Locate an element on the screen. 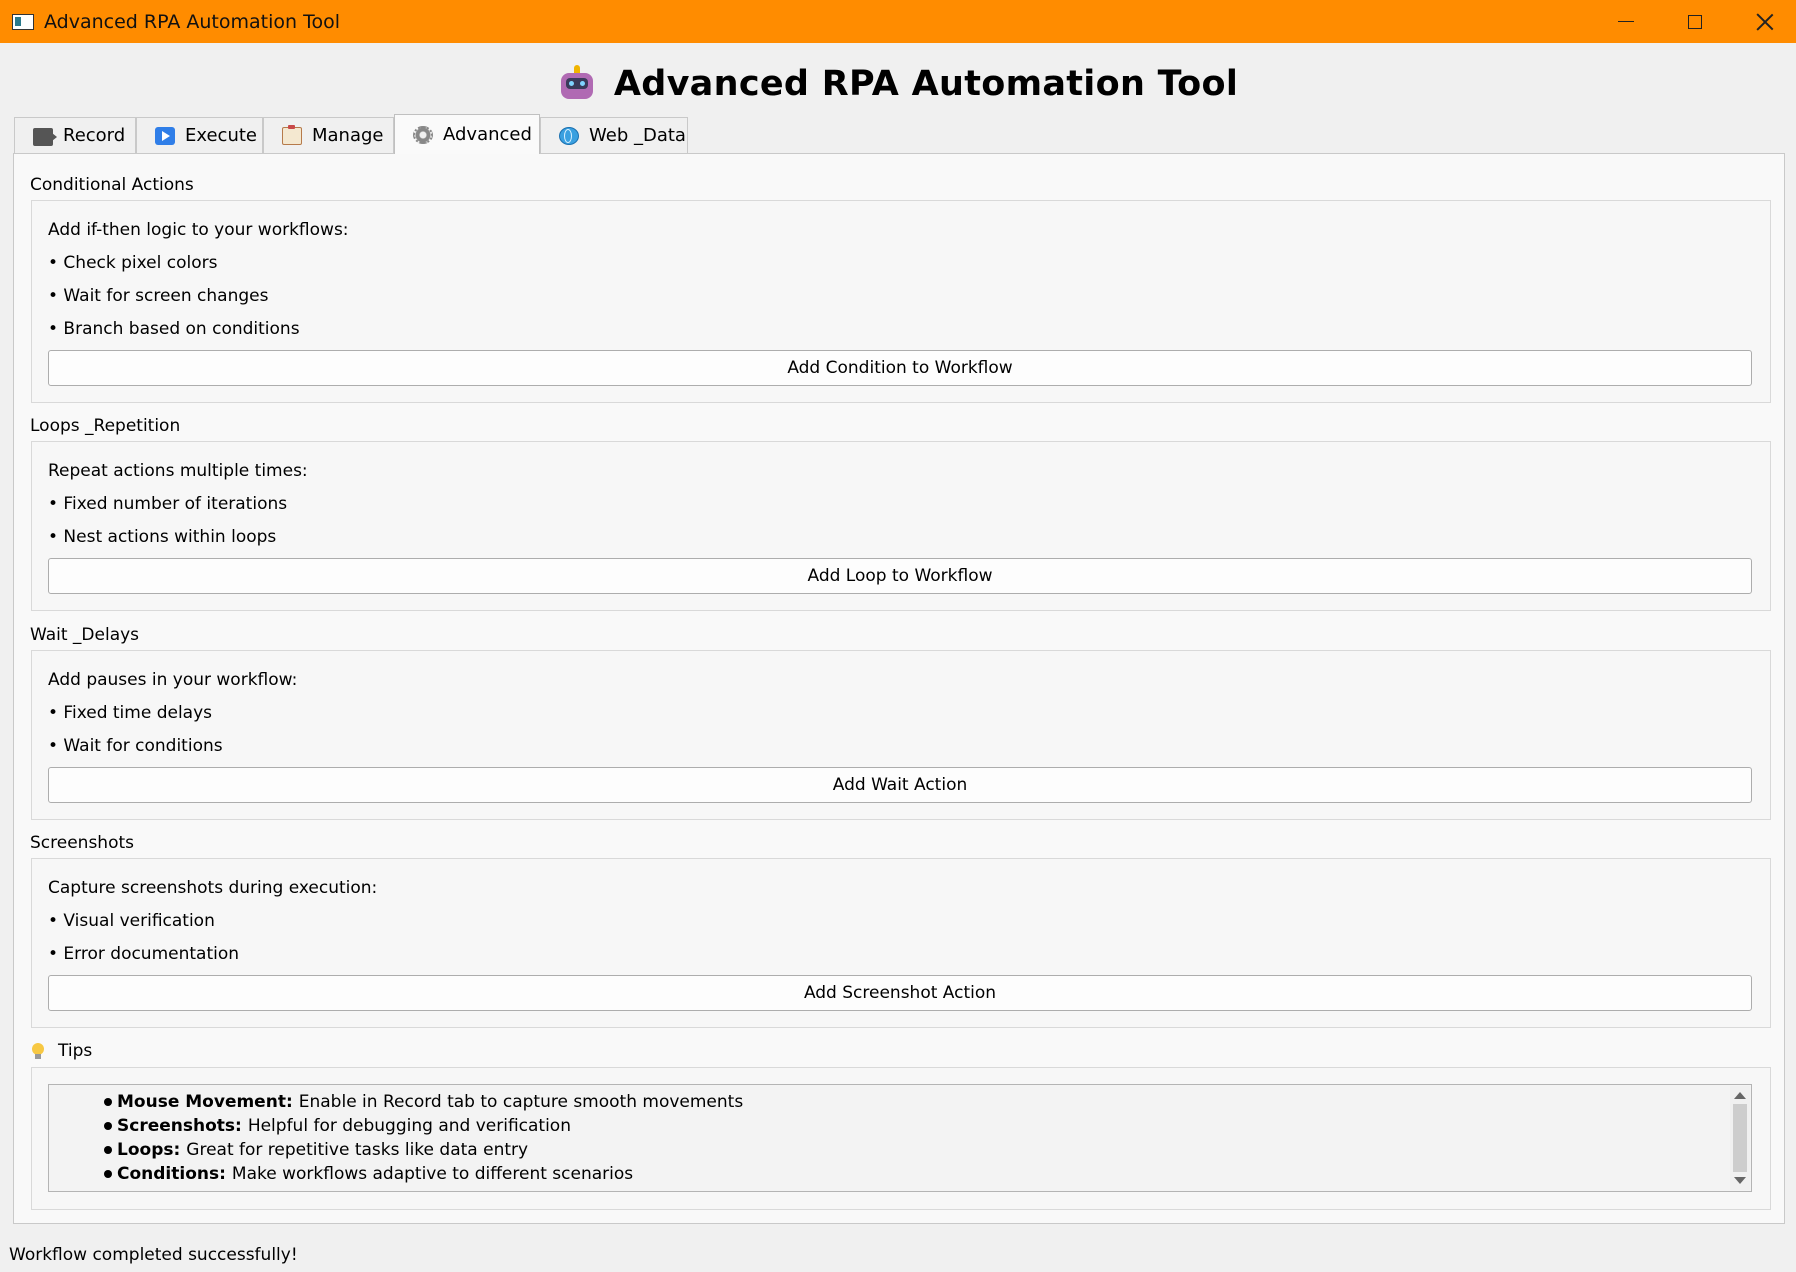 The image size is (1796, 1272). conditional-intro: Add if-then logic to your workflows: is located at coordinates (198, 230).